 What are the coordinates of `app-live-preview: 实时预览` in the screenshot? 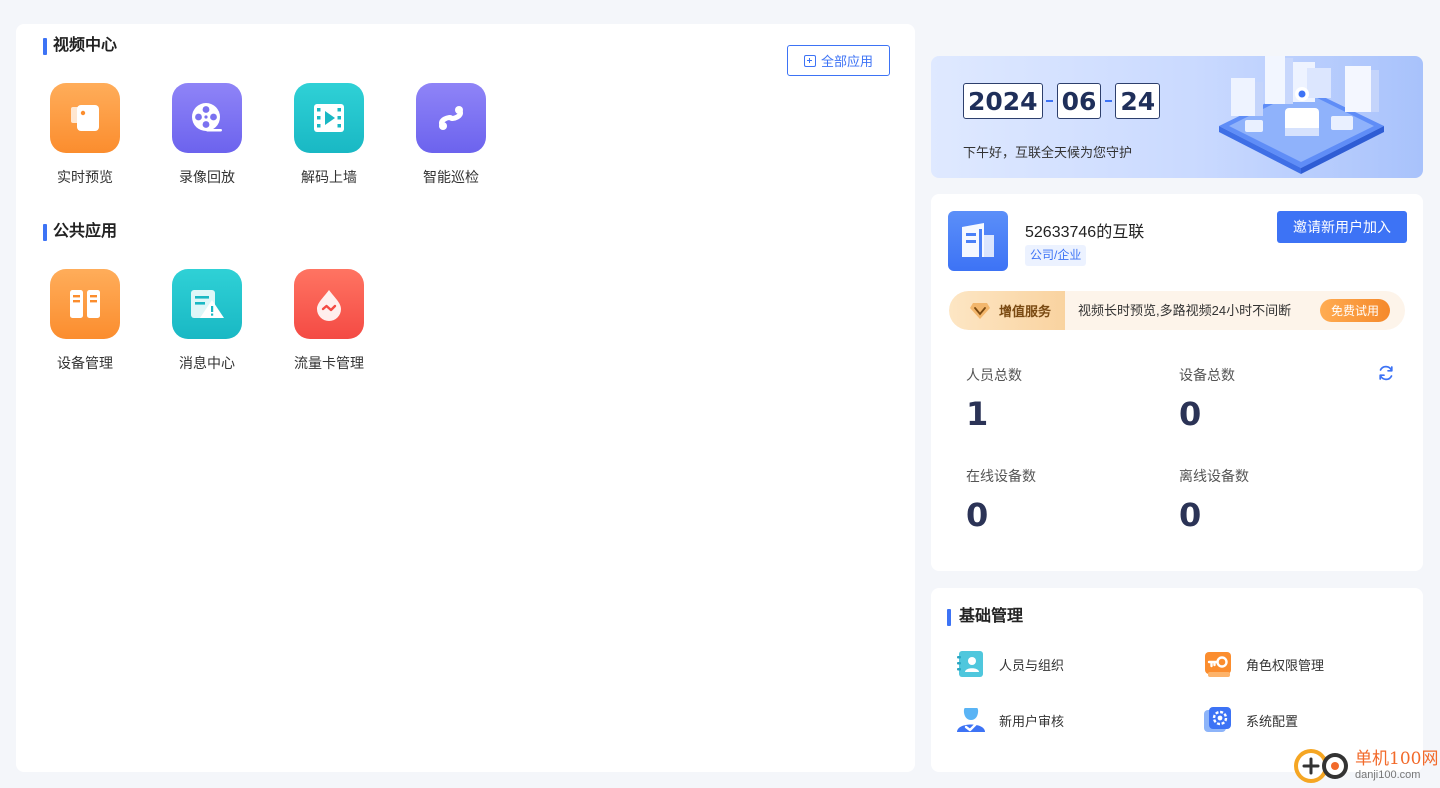 It's located at (85, 135).